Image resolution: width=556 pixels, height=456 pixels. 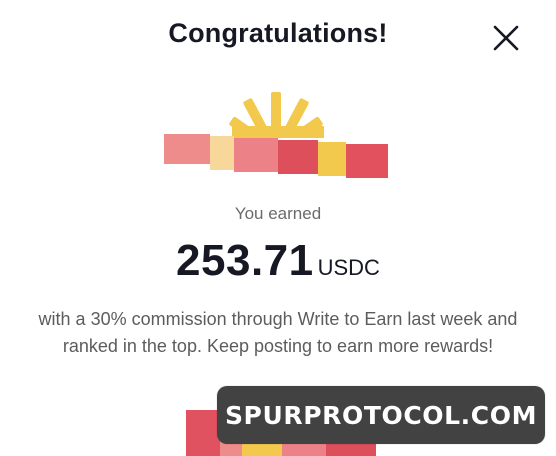 I want to click on watermark-banner: SPURPROTOCOL.COM, so click(x=381, y=415).